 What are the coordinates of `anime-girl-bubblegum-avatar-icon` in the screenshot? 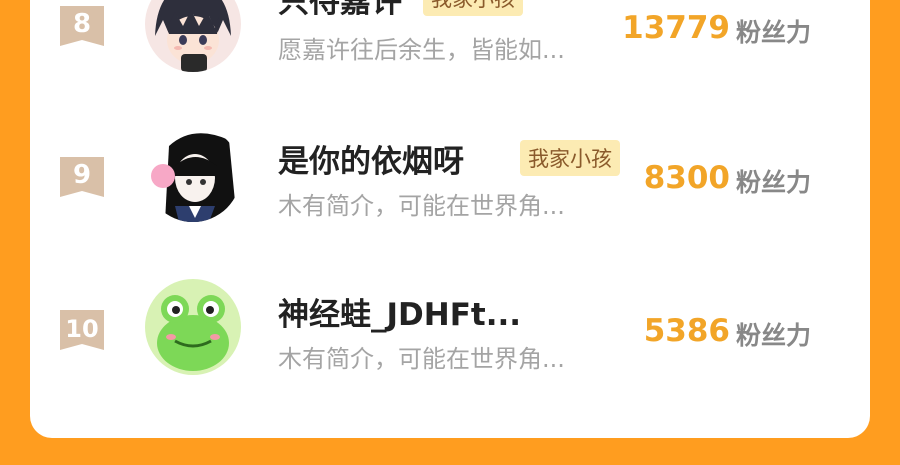 It's located at (193, 174).